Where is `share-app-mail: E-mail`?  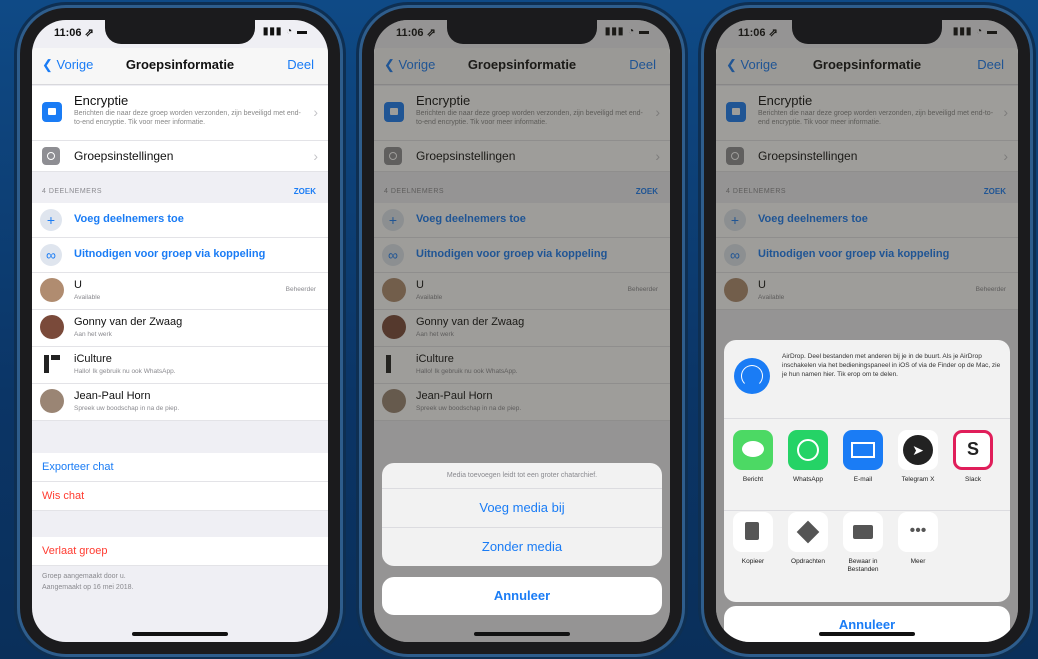
share-app-mail: E-mail is located at coordinates (863, 457).